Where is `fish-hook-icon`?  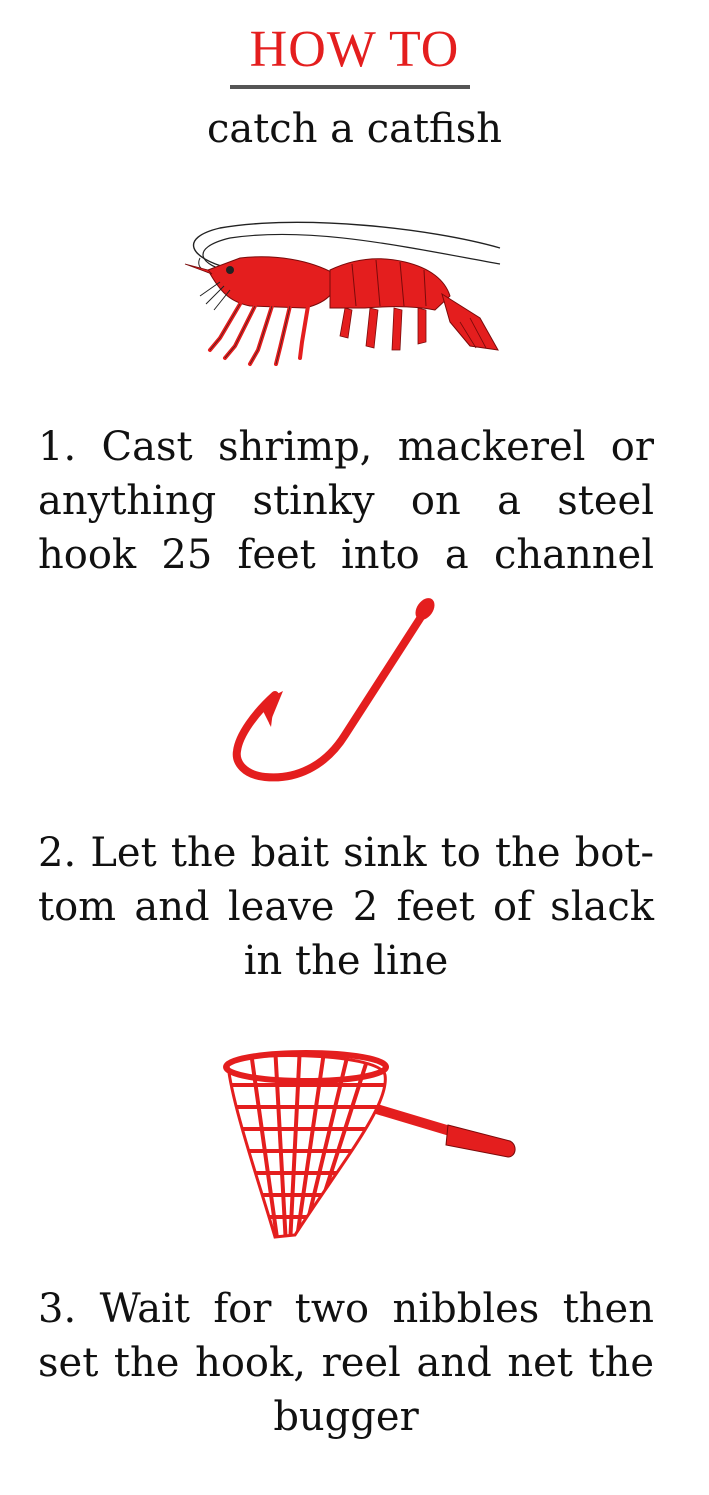
fish-hook-icon is located at coordinates (333, 690).